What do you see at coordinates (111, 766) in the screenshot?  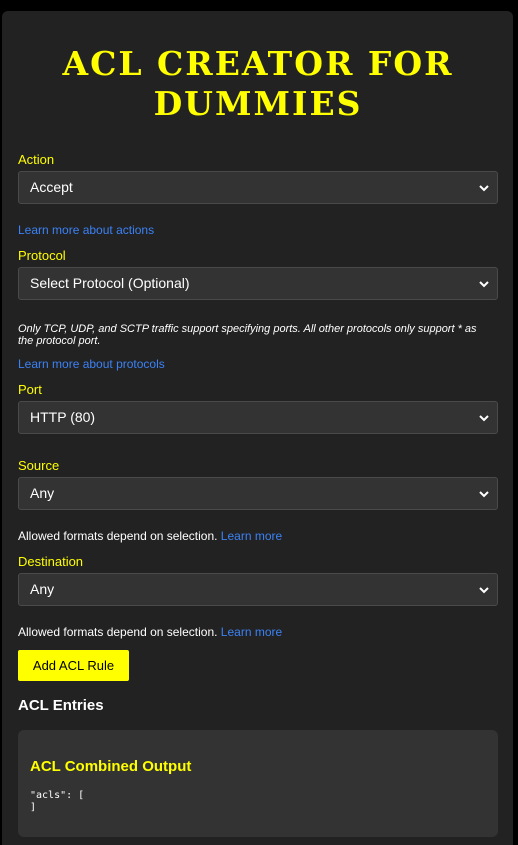 I see `acl-output-title: ACL Combined Output` at bounding box center [111, 766].